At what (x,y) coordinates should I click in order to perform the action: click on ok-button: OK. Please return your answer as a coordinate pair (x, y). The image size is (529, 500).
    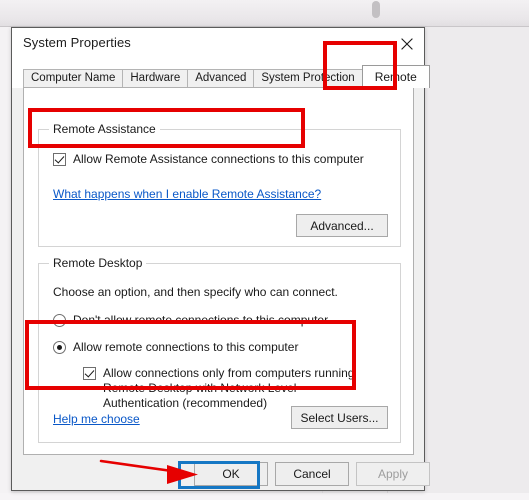
    Looking at the image, I should click on (231, 474).